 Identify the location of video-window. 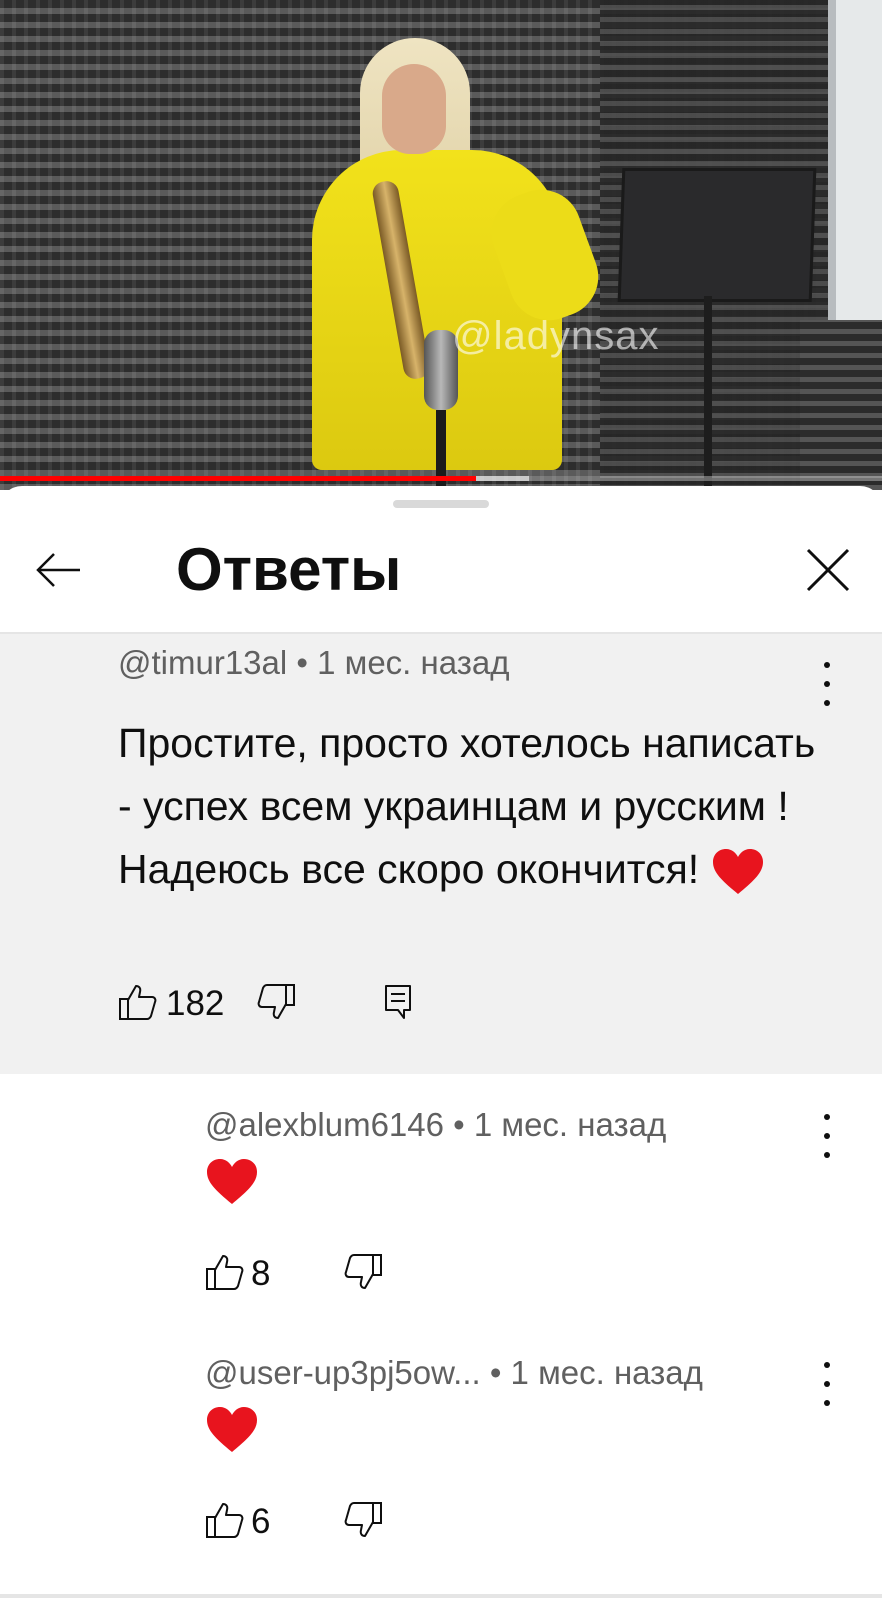
(855, 172).